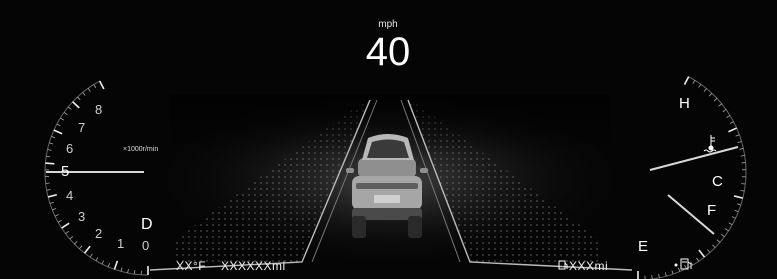 The image size is (777, 279). I want to click on tach-label-8: 8, so click(99, 109).